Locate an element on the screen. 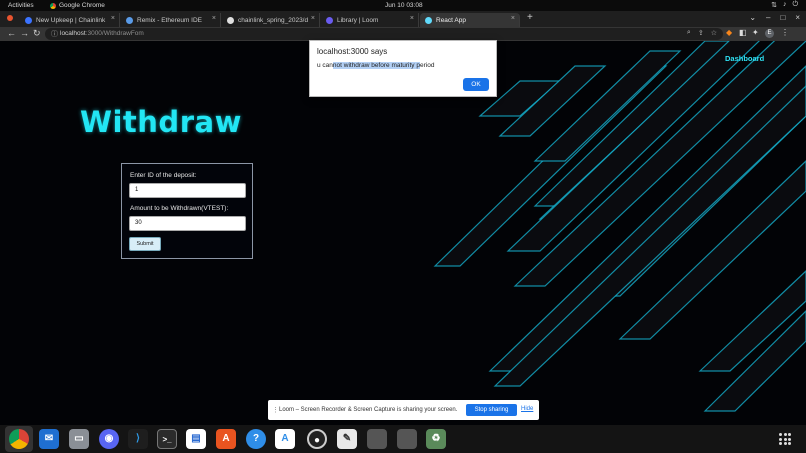 This screenshot has height=453, width=806. loom-favicon-icon is located at coordinates (329, 20).